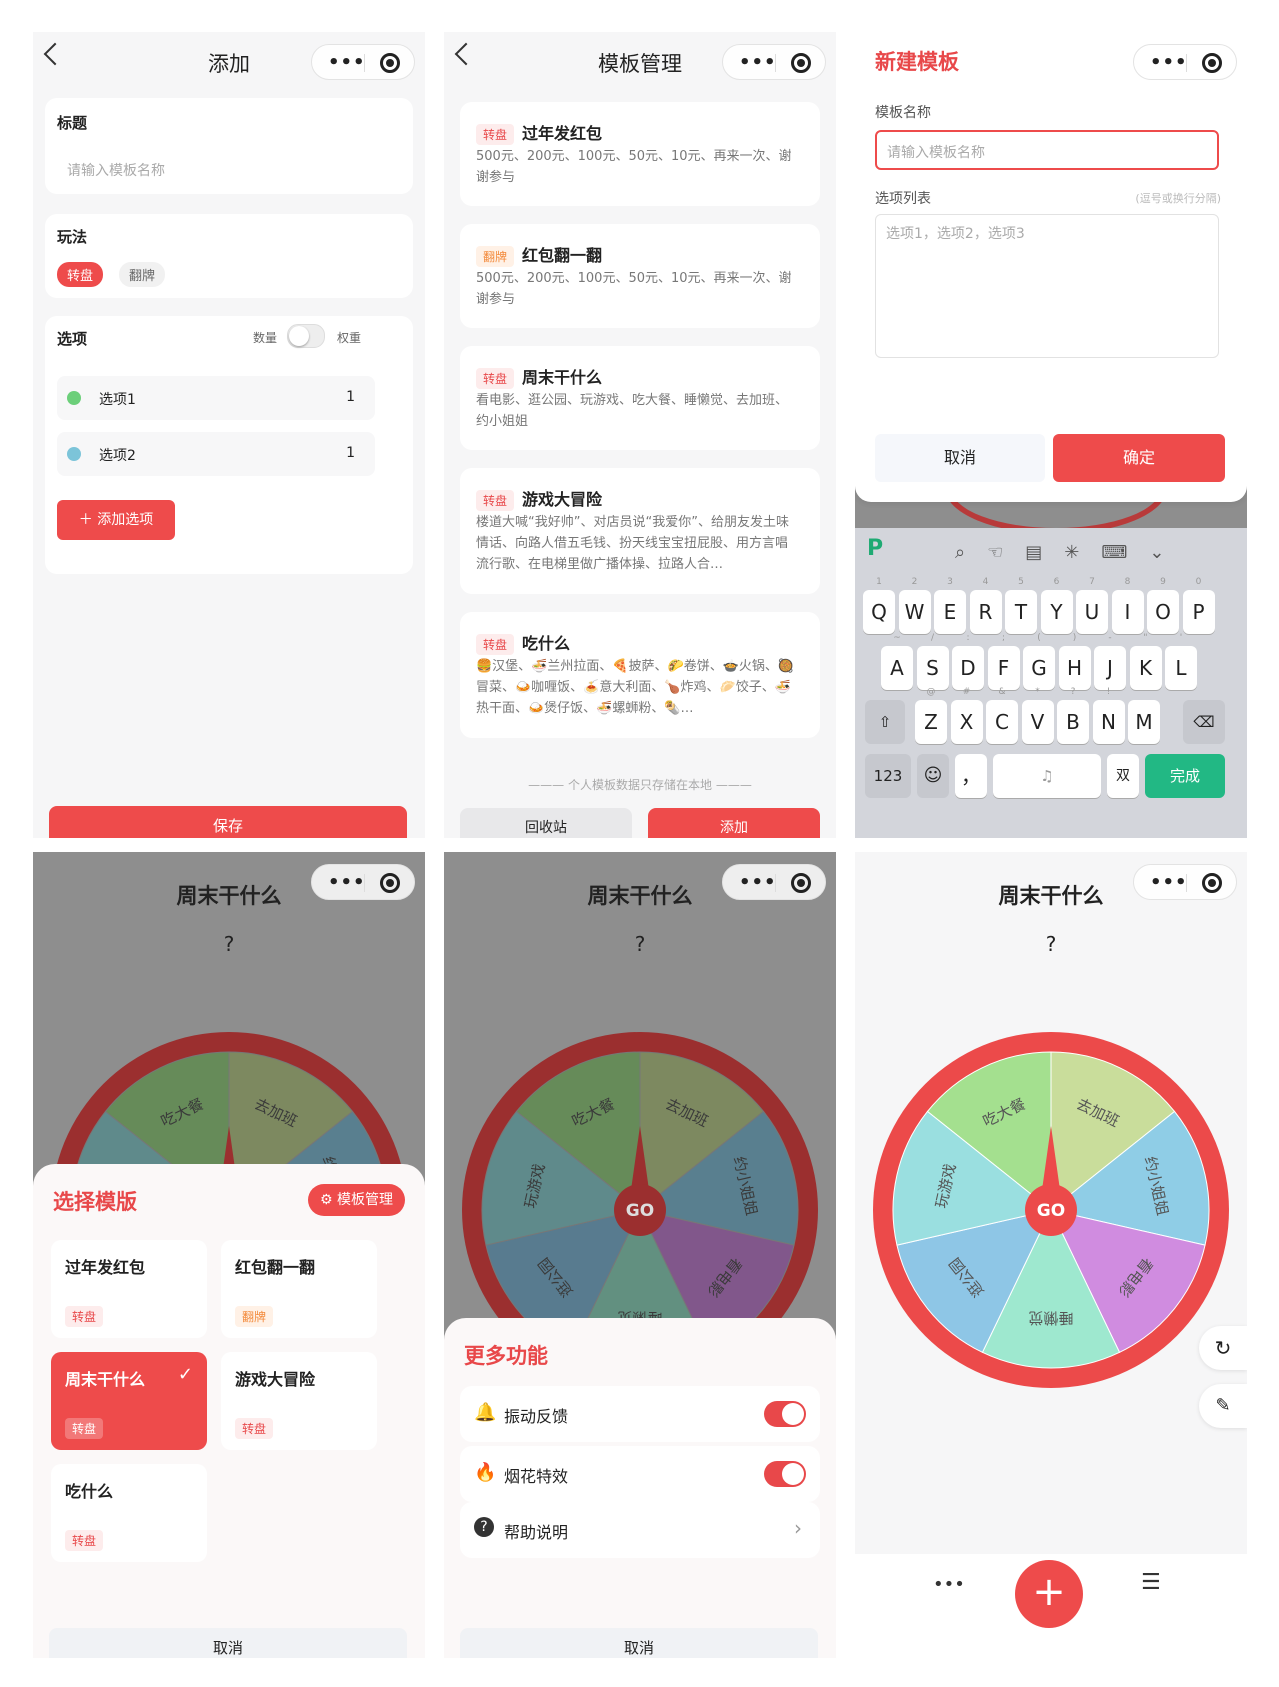 Image resolution: width=1279 pixels, height=1687 pixels. What do you see at coordinates (88, 520) in the screenshot?
I see `plus-icon: ＋` at bounding box center [88, 520].